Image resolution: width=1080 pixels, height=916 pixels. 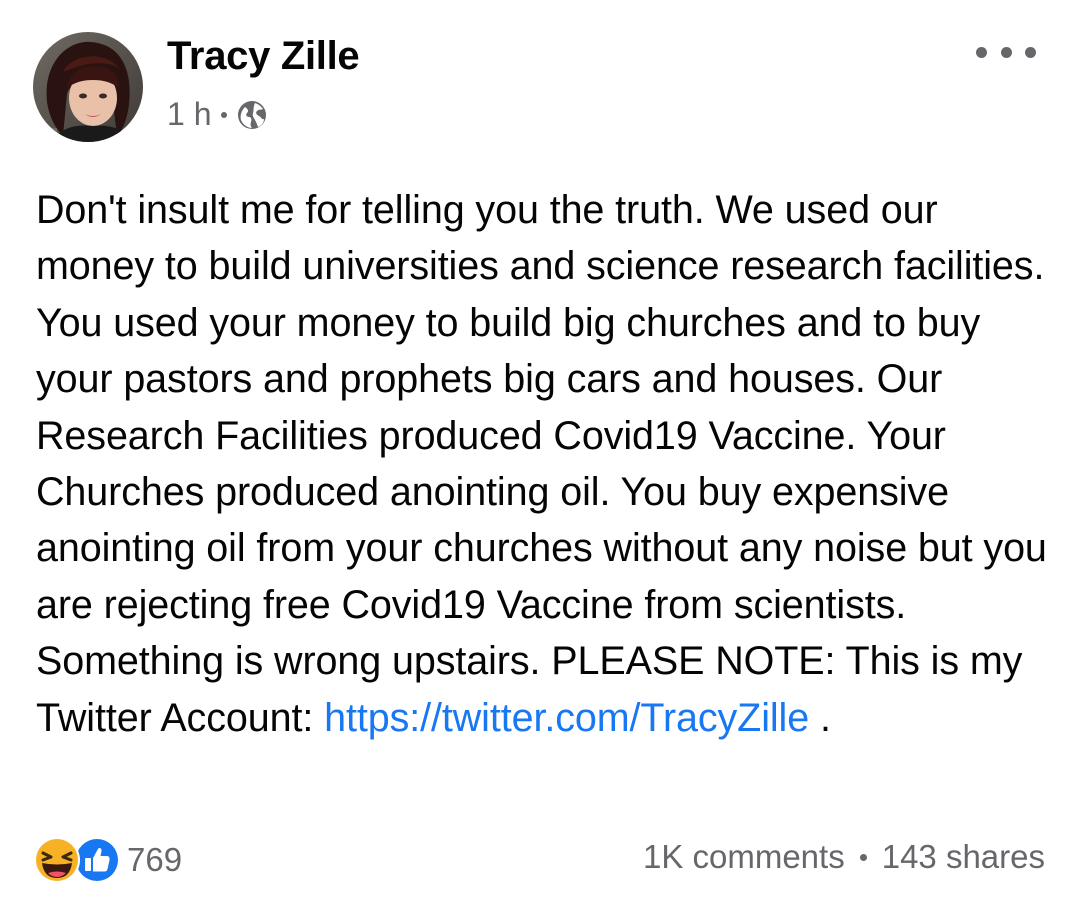 What do you see at coordinates (189, 114) in the screenshot?
I see `timestamp: 1 h` at bounding box center [189, 114].